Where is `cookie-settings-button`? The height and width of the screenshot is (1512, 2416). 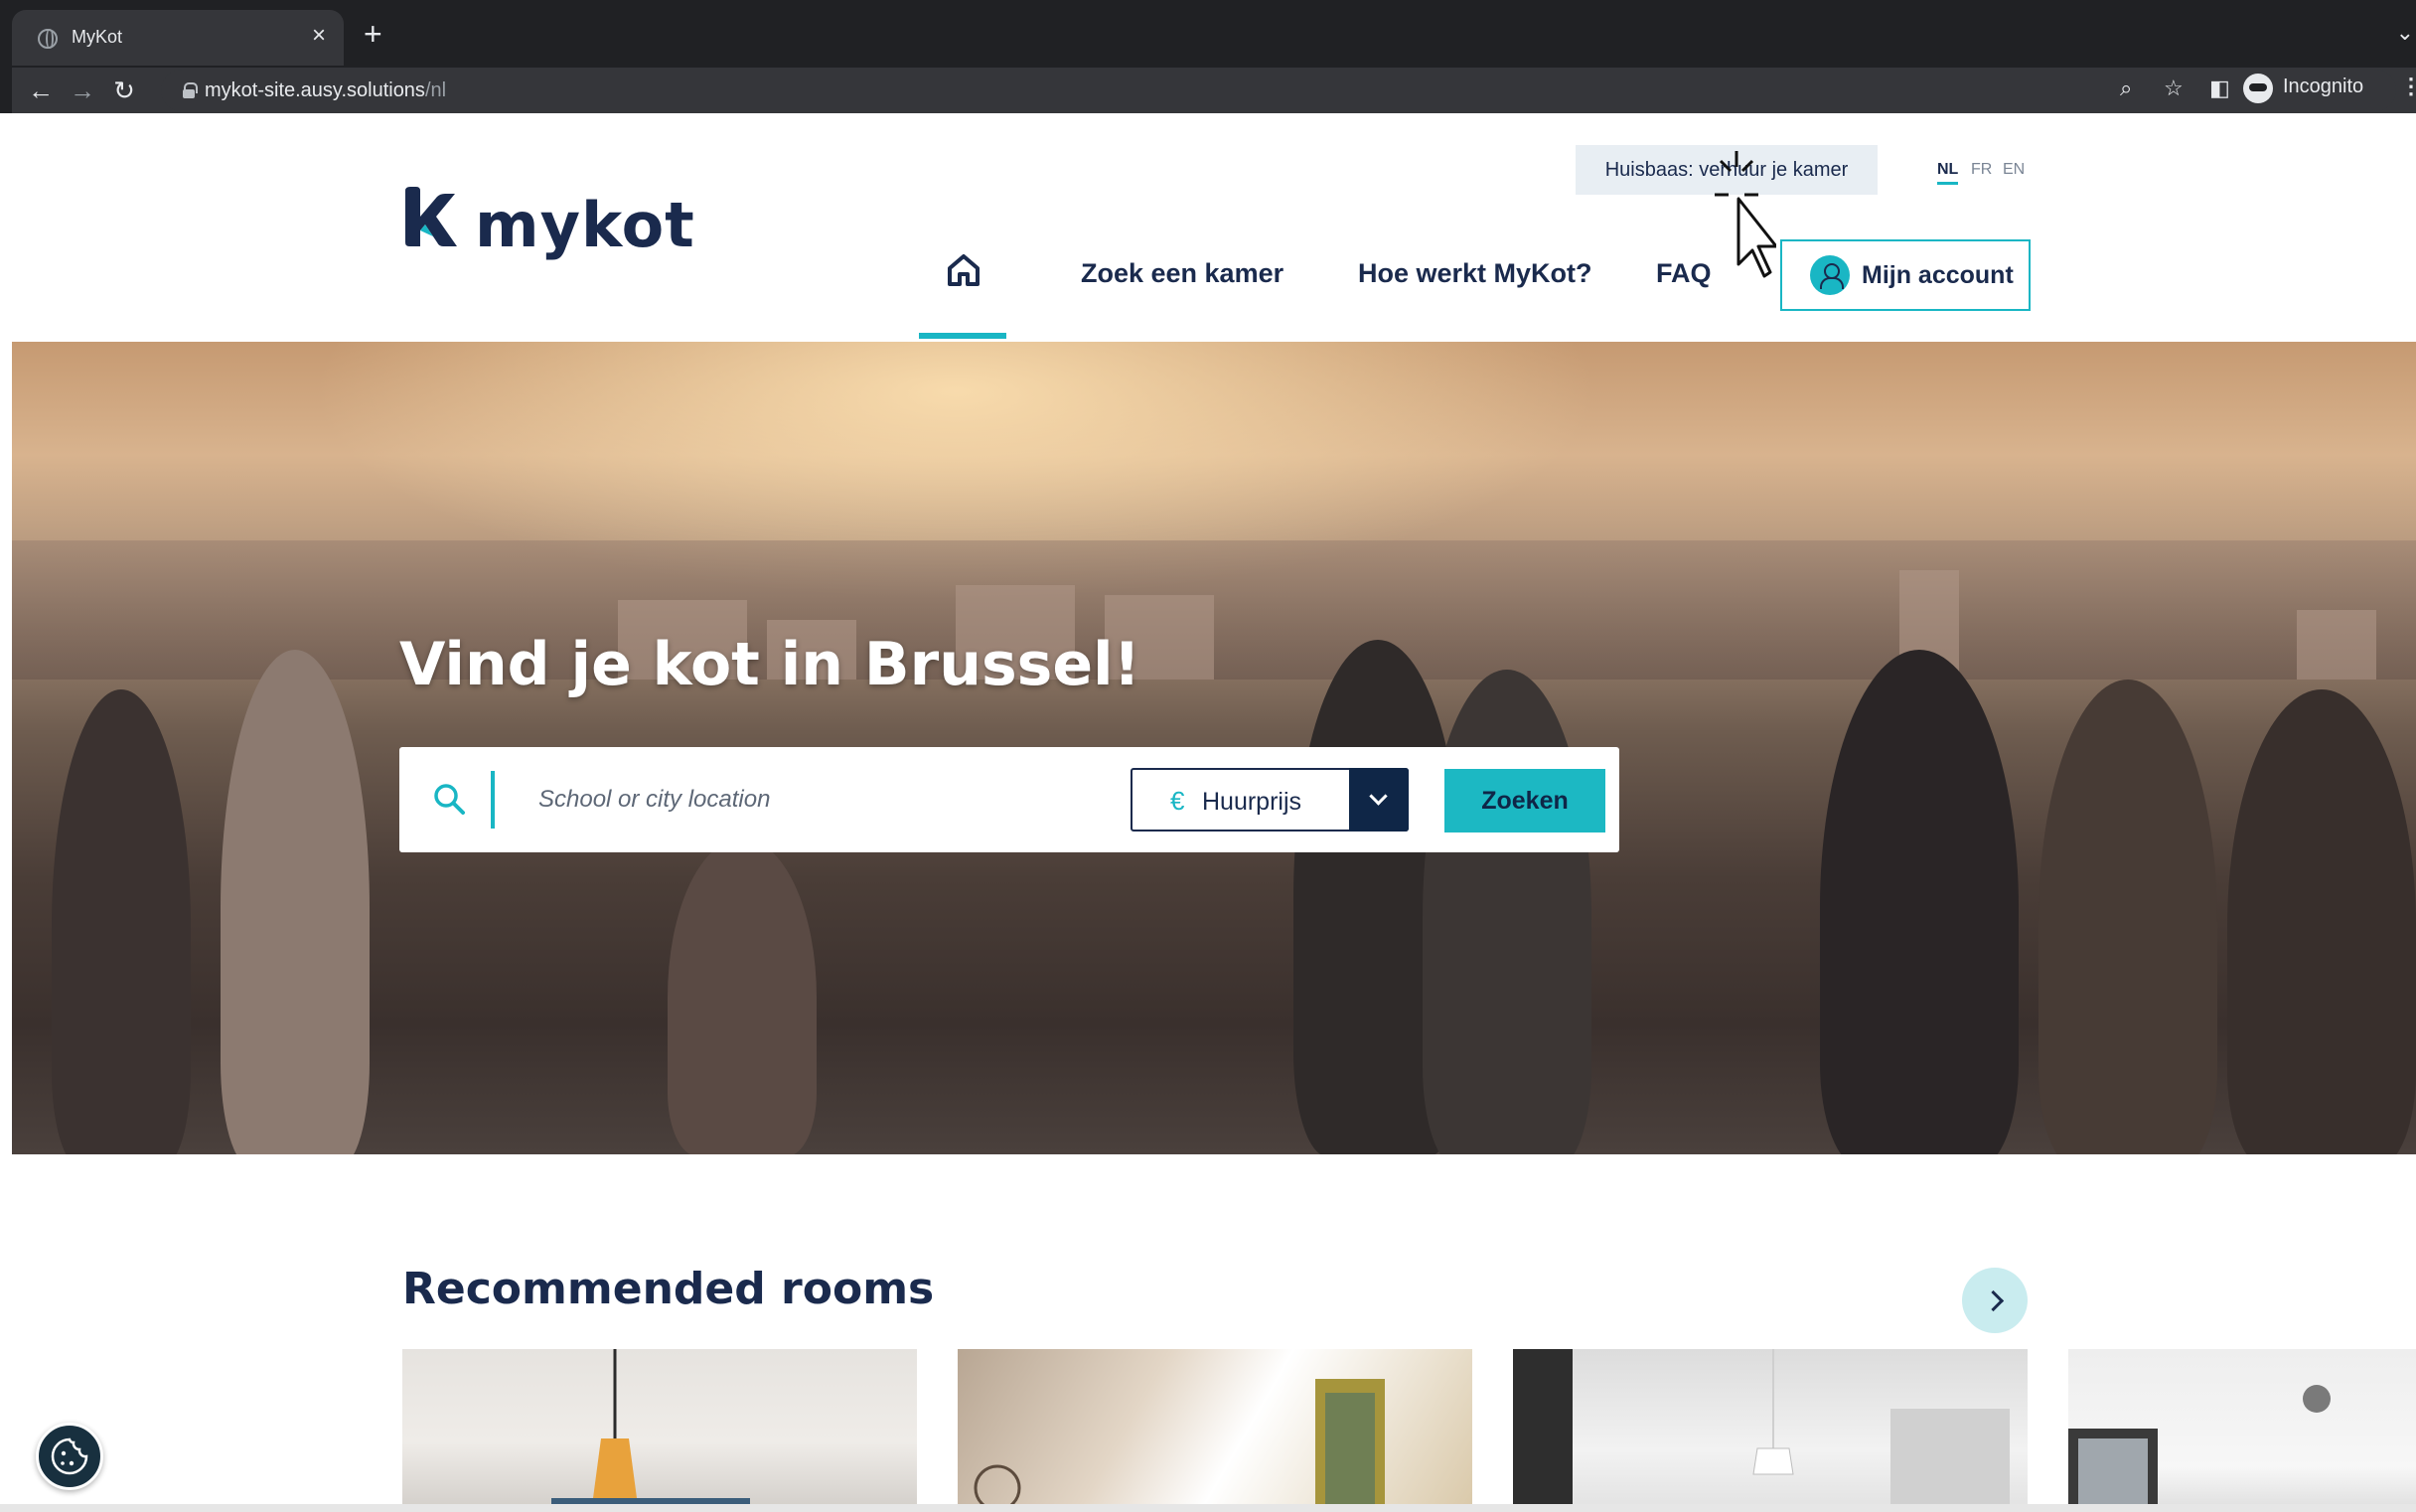 cookie-settings-button is located at coordinates (69, 1456).